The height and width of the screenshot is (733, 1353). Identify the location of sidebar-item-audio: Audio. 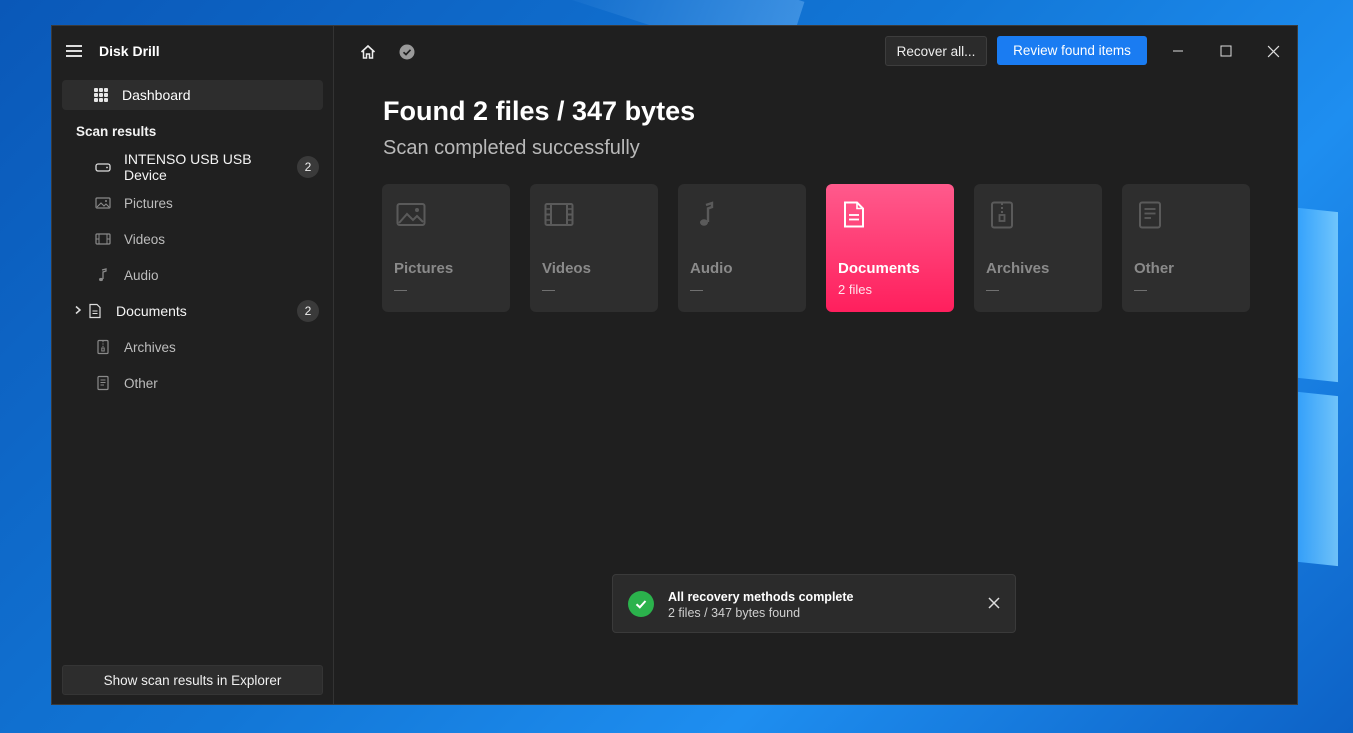
(192, 275).